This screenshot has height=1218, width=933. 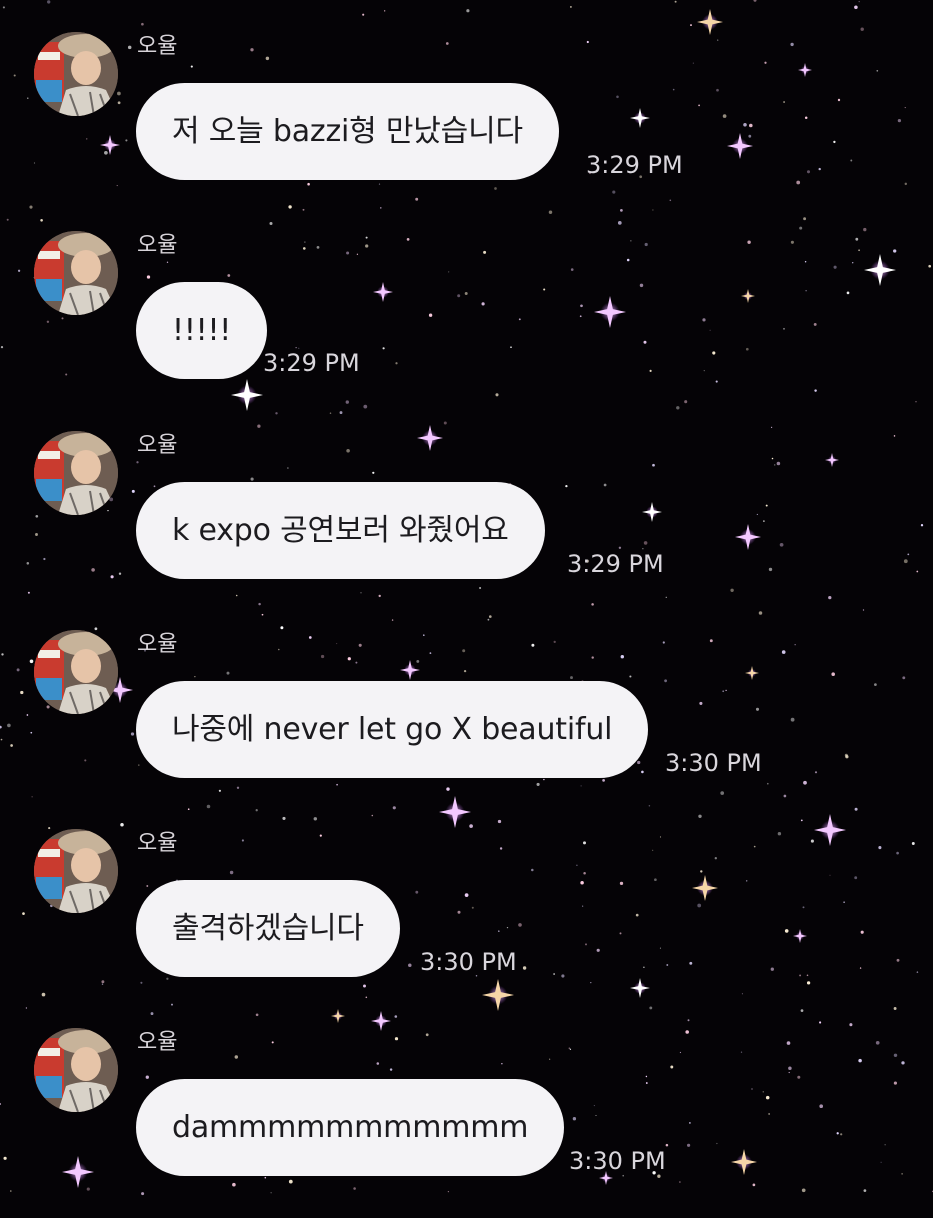 I want to click on message-bubble: 나중에 never let go X beautiful, so click(x=392, y=729).